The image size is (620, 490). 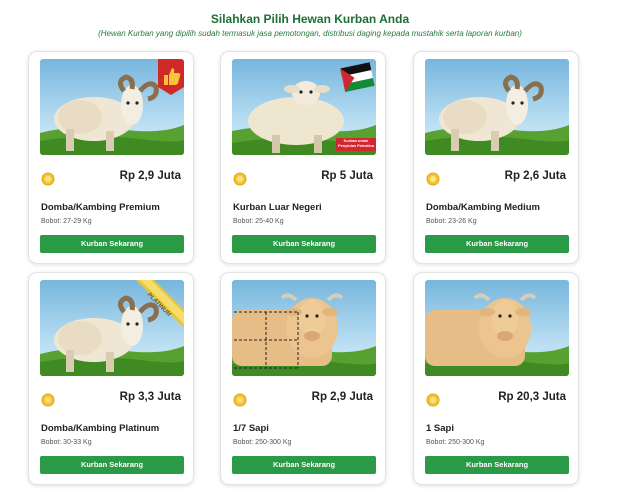 I want to click on product-name: Domba/Kambing Platinum, so click(x=100, y=428).